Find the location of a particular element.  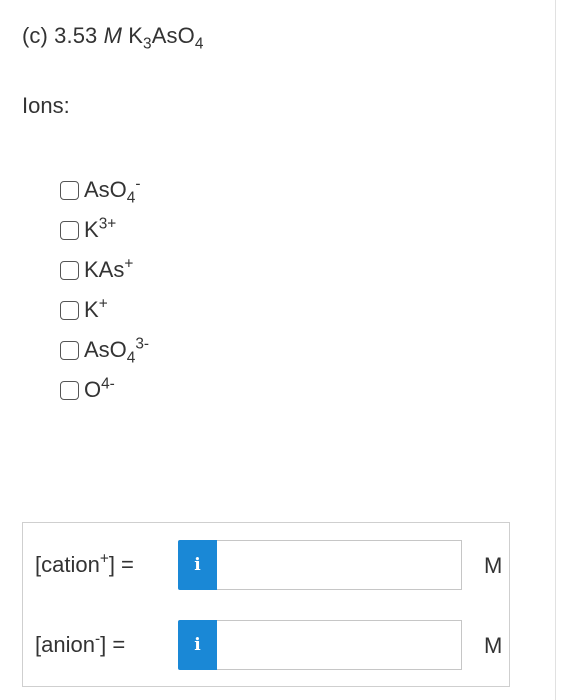

ion-option: AsO43- is located at coordinates (104, 350).